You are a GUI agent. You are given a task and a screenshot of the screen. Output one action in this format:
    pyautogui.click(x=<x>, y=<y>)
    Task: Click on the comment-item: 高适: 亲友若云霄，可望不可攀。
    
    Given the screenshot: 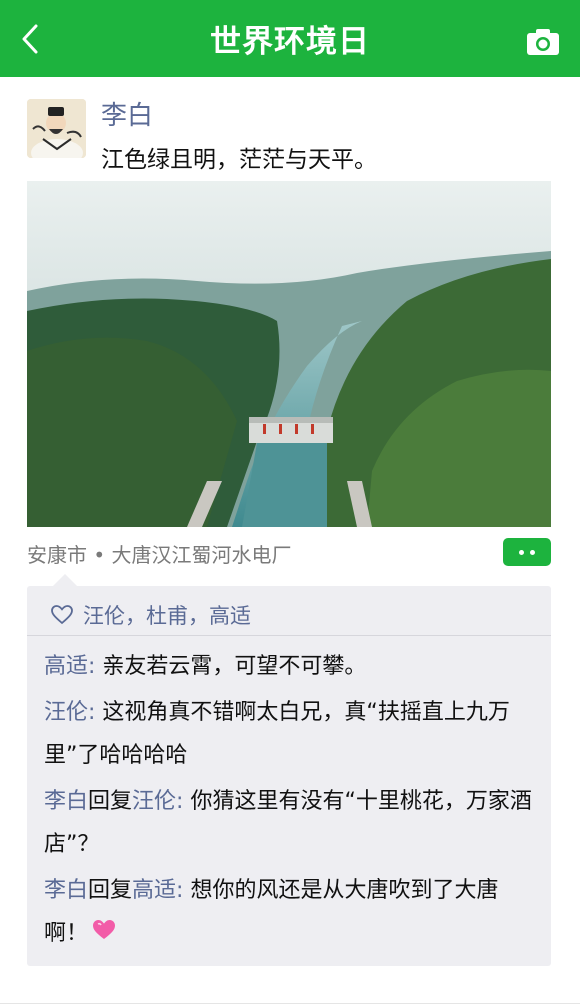 What is the action you would take?
    pyautogui.click(x=291, y=666)
    